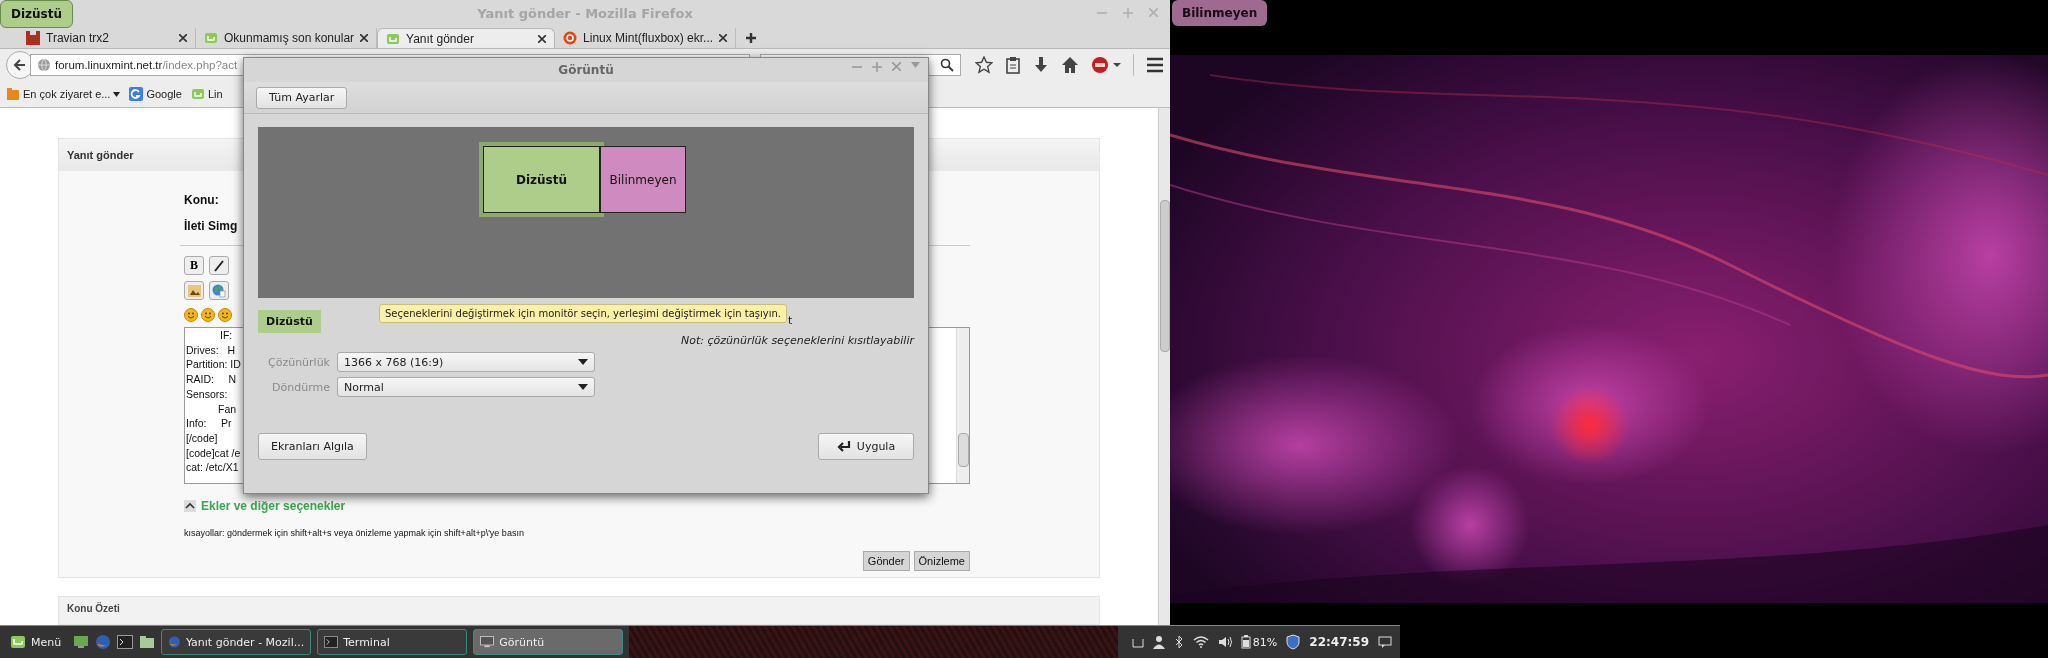 The width and height of the screenshot is (2048, 658). I want to click on screen-label: Bilinmeyen, so click(1220, 13).